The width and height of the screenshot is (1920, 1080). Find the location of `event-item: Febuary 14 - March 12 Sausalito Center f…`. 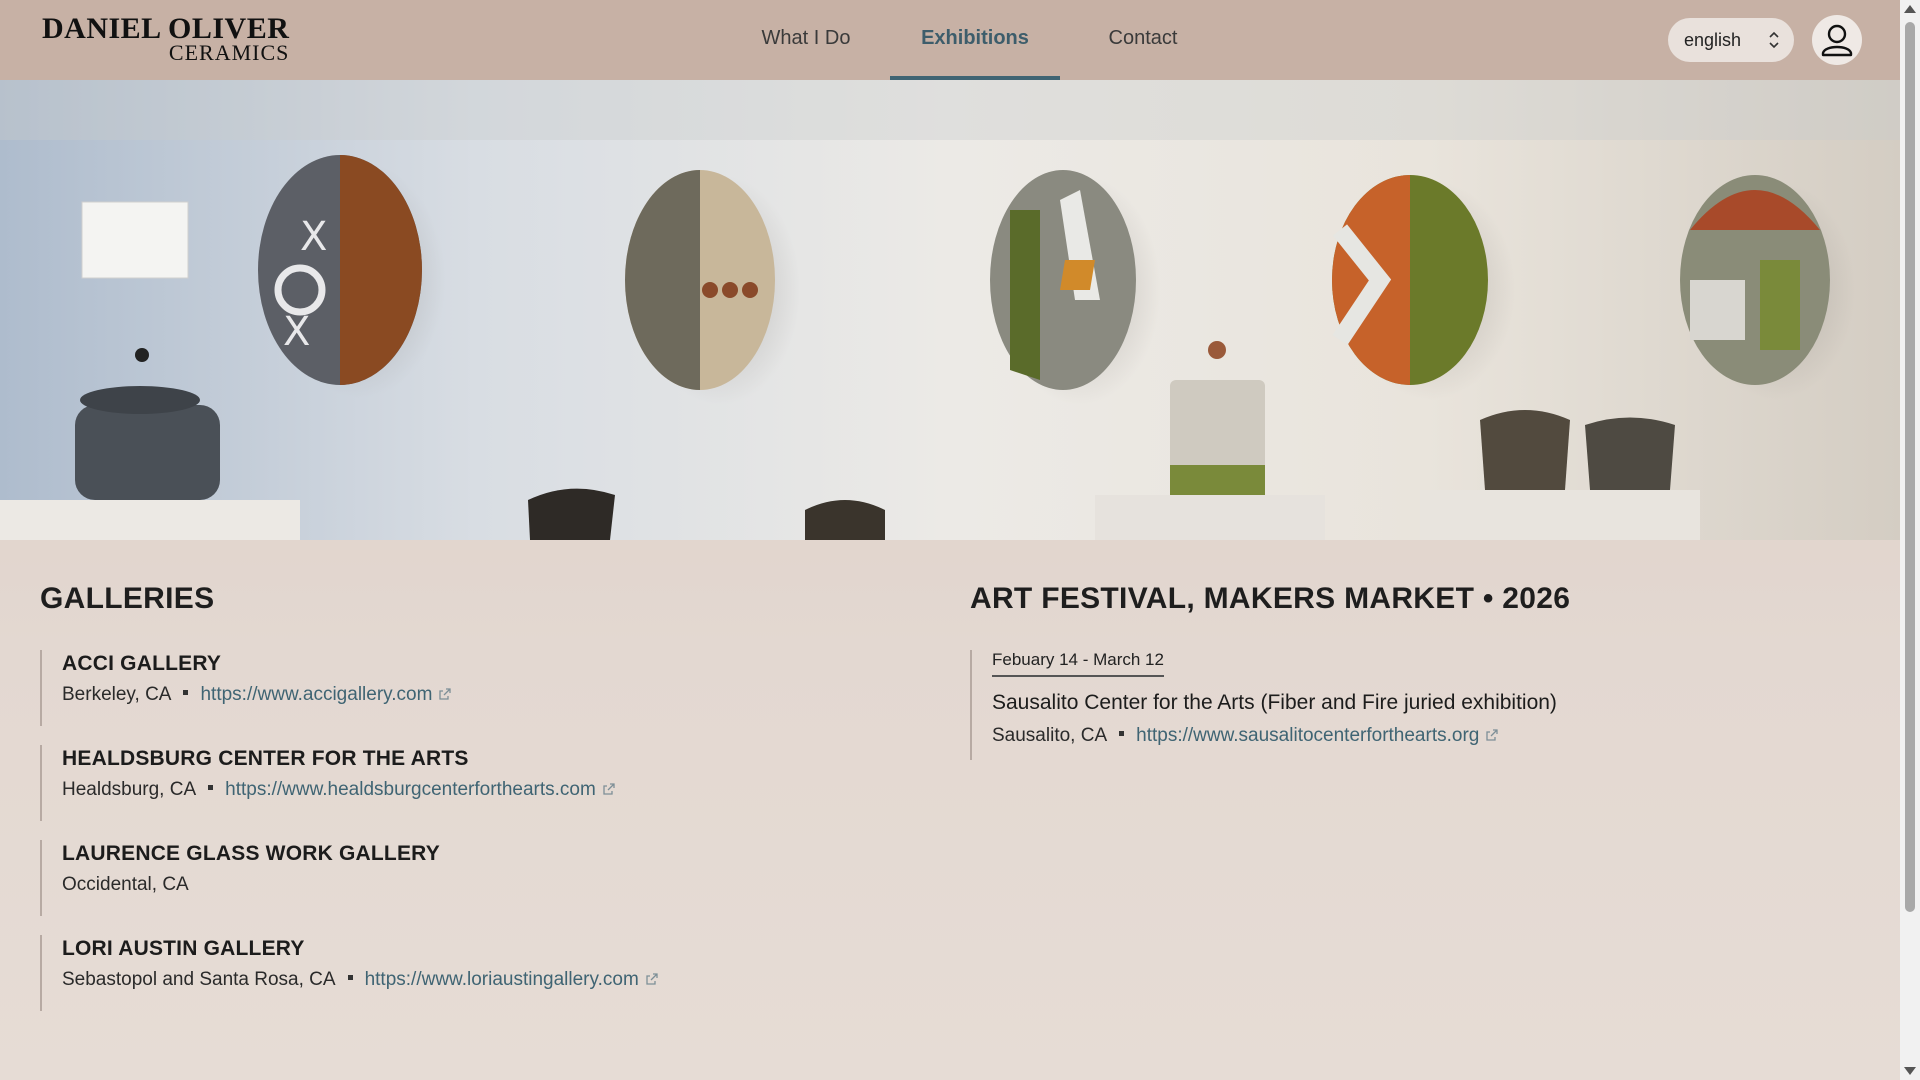

event-item: Febuary 14 - March 12 Sausalito Center f… is located at coordinates (1263, 705).